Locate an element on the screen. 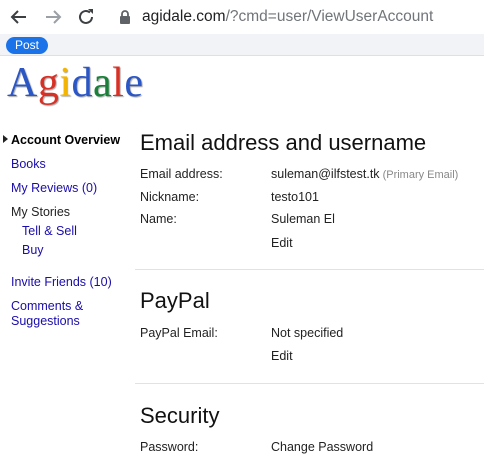 Image resolution: width=484 pixels, height=458 pixels. logo-letter: l is located at coordinates (118, 83).